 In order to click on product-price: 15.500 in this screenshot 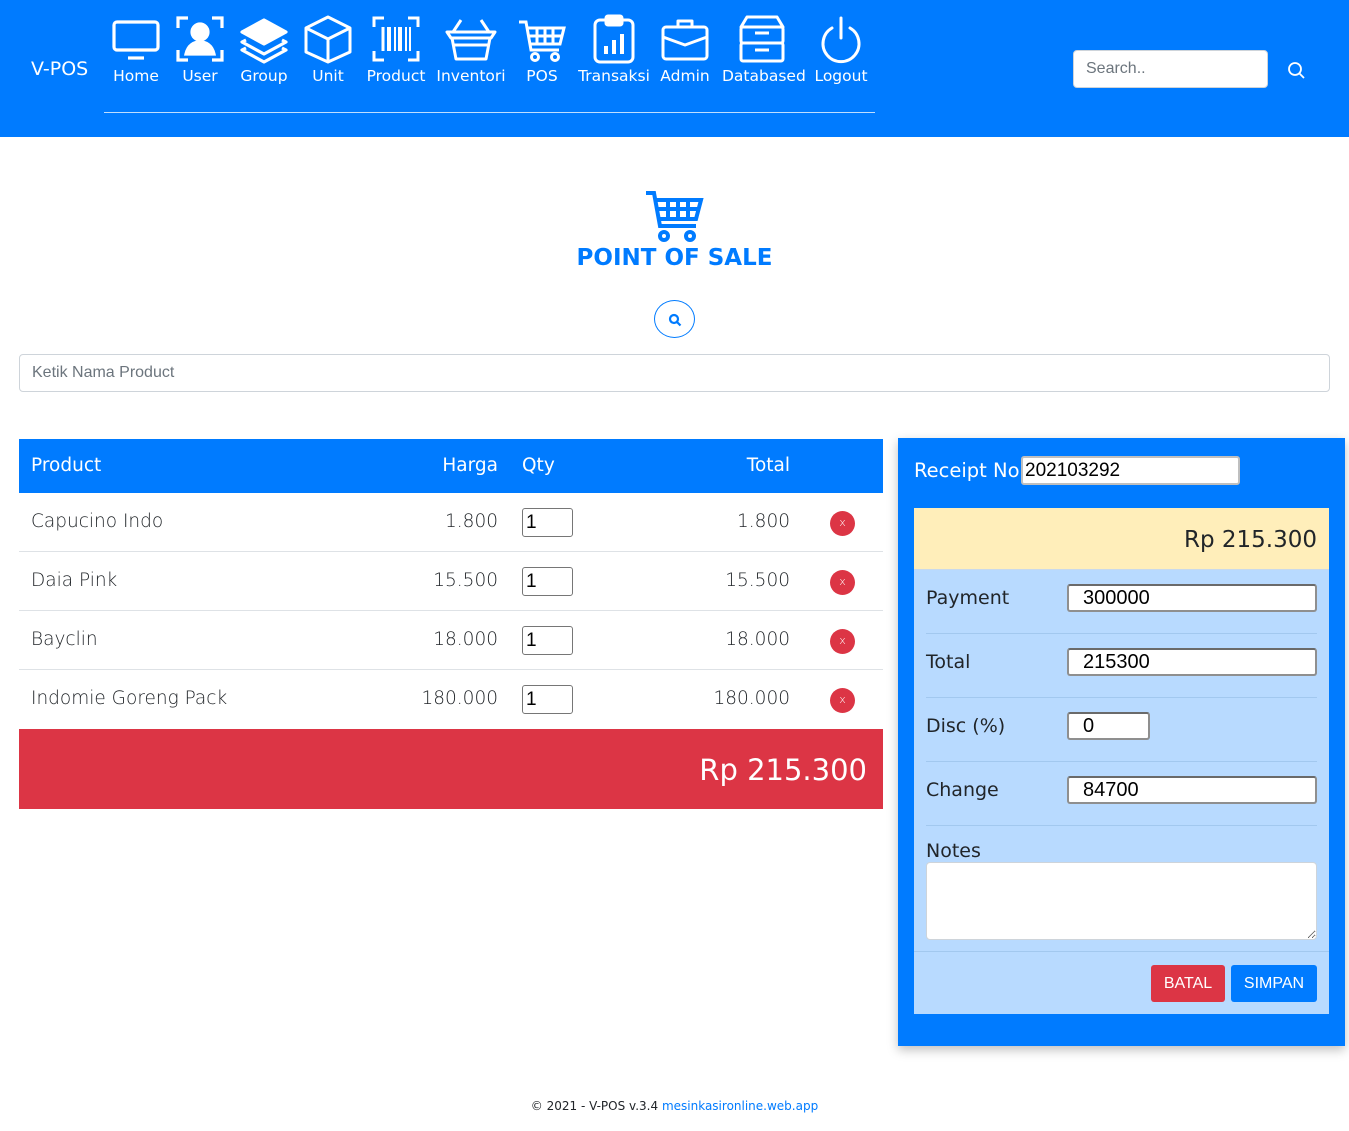, I will do `click(465, 580)`.